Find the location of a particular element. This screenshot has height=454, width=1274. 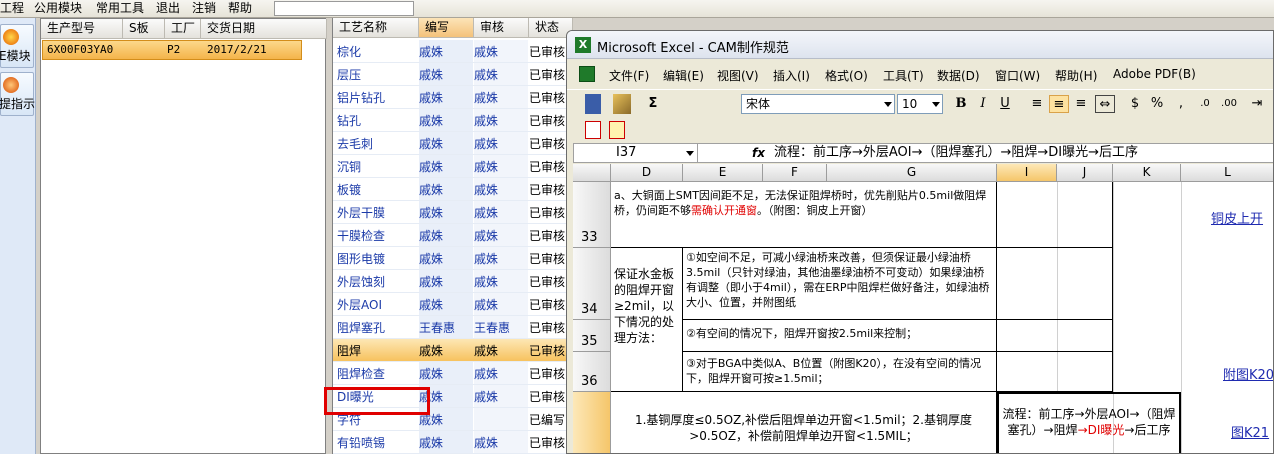

font-name-box: 宋体 is located at coordinates (818, 104).